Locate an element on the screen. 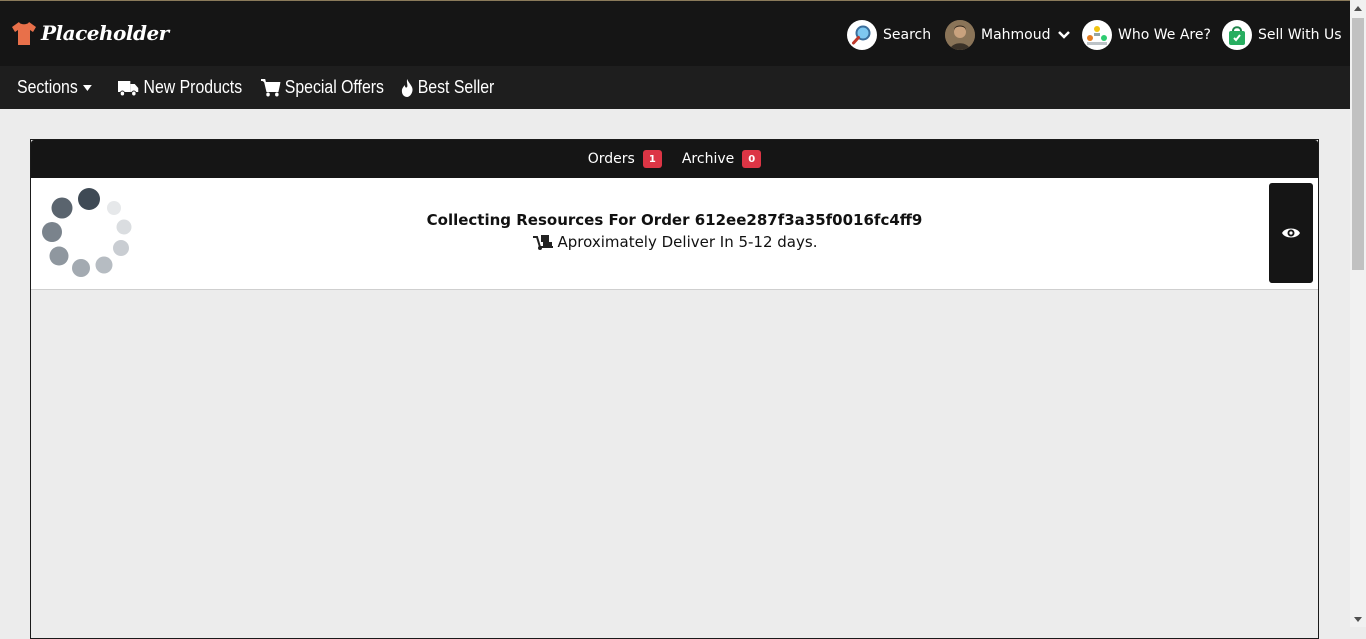 The width and height of the screenshot is (1366, 639). nav-best-seller: Best Seller is located at coordinates (447, 87).